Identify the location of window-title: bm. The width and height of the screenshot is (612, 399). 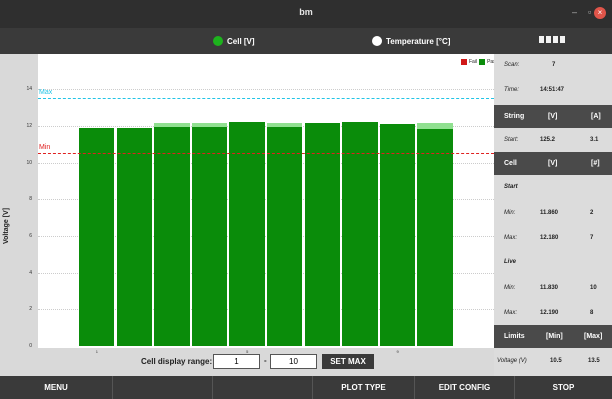
(306, 12).